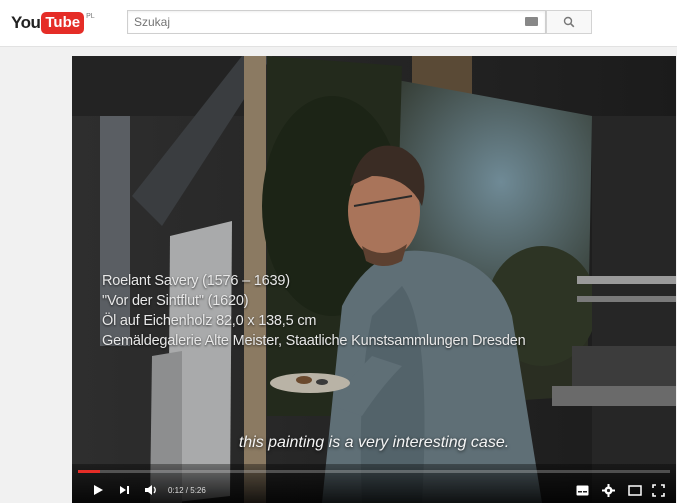  I want to click on progress-bar, so click(374, 471).